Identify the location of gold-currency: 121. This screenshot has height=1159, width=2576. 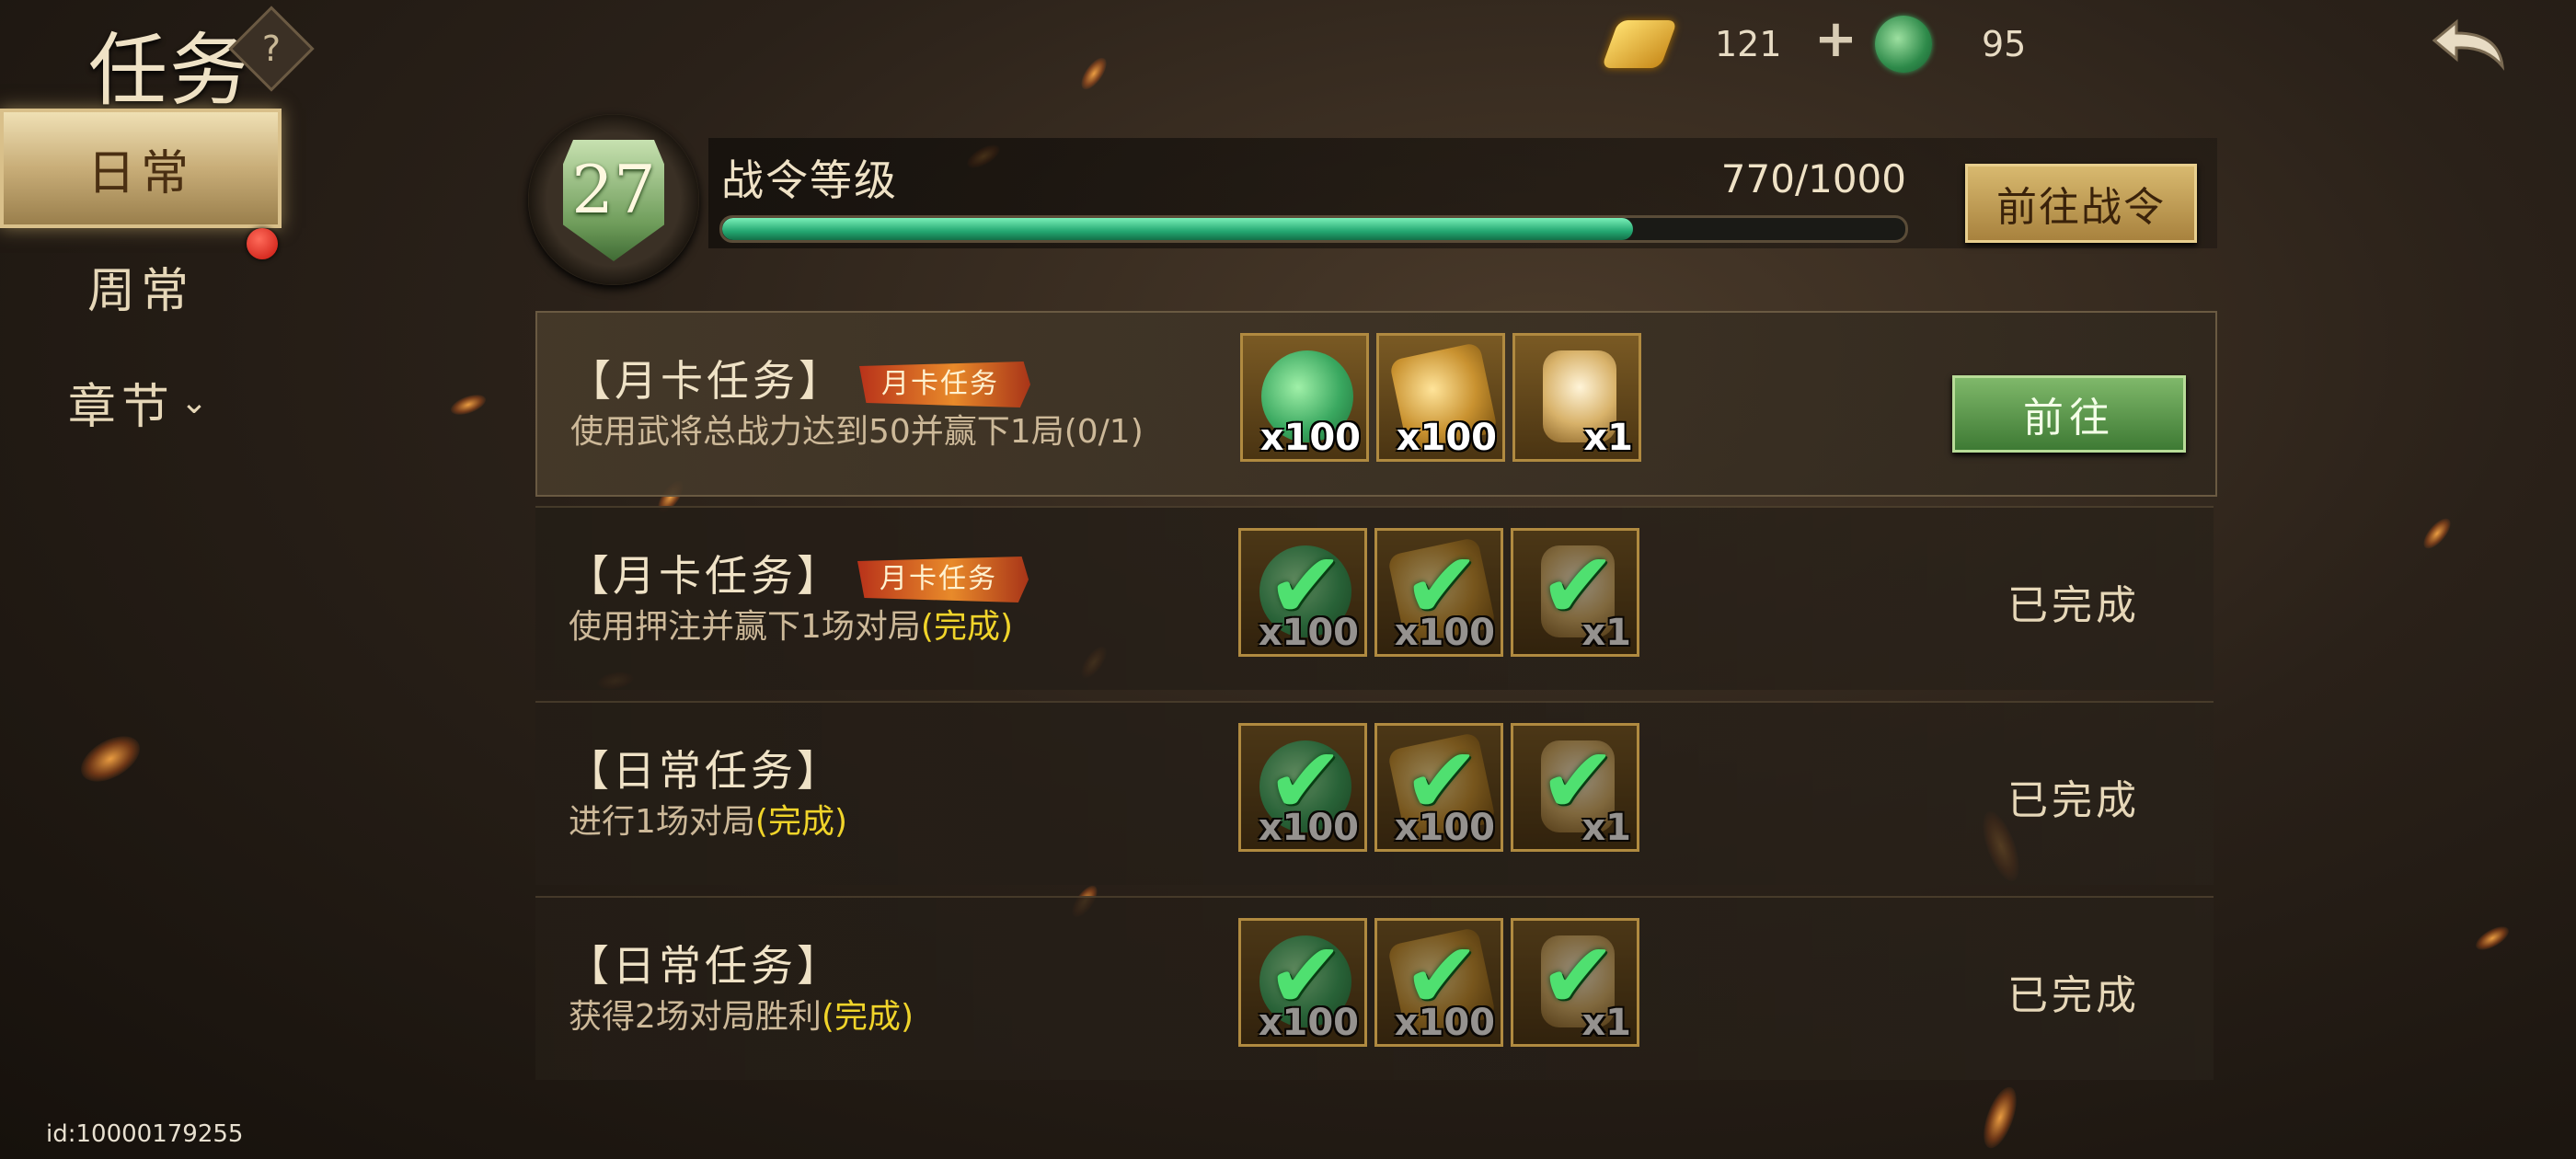
(1691, 44).